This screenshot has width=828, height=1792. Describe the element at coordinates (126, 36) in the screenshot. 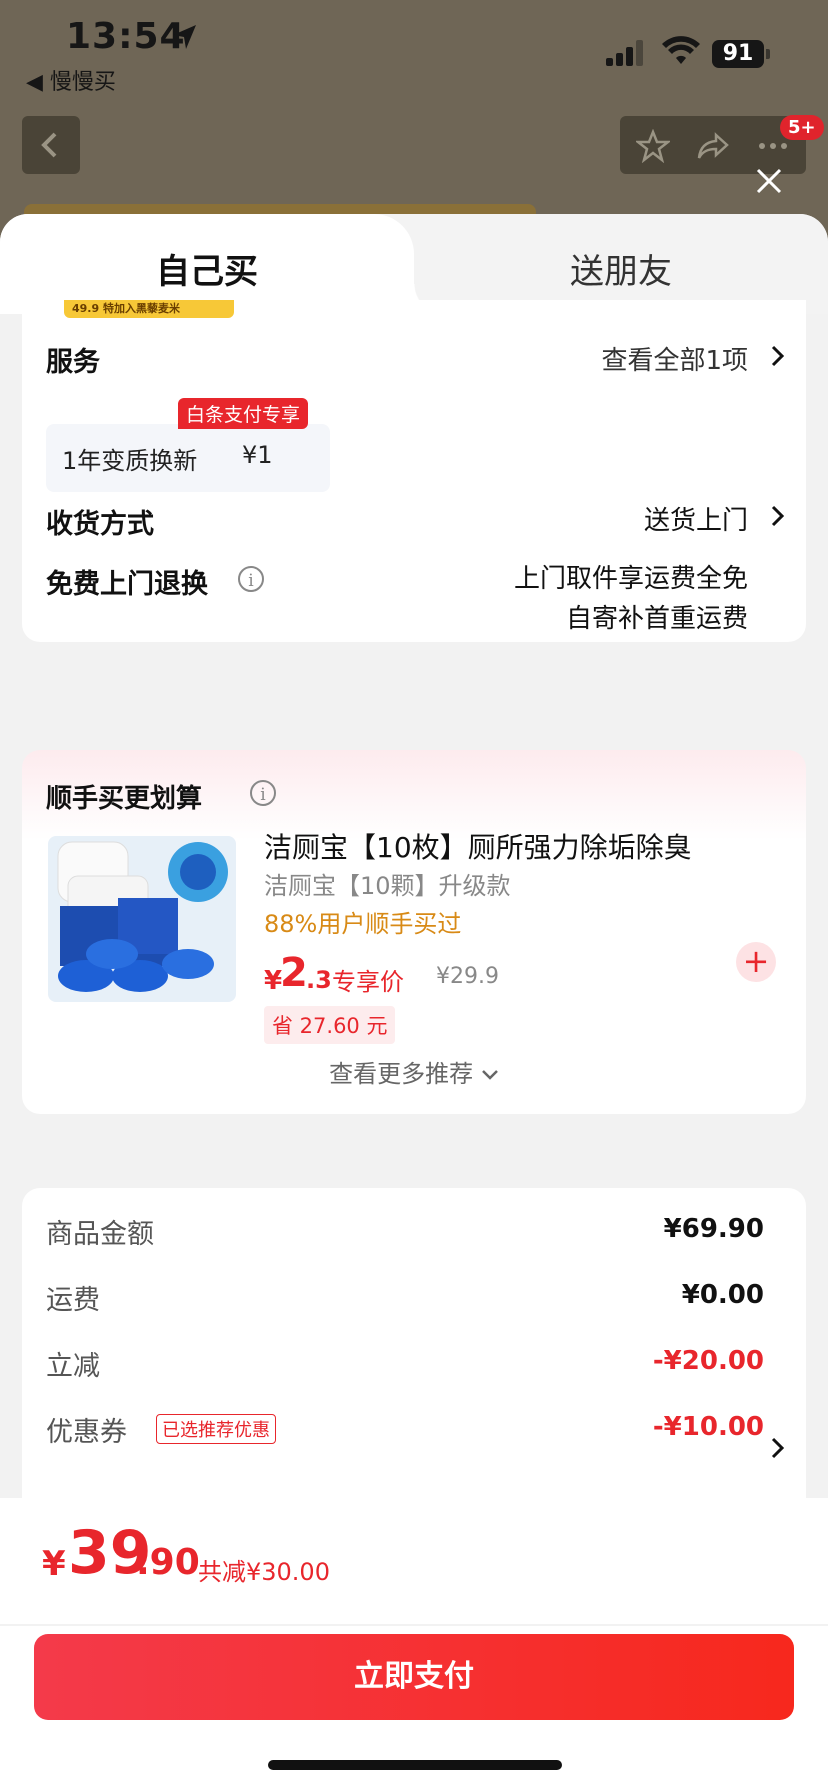

I see `status-time: 13:54` at that location.